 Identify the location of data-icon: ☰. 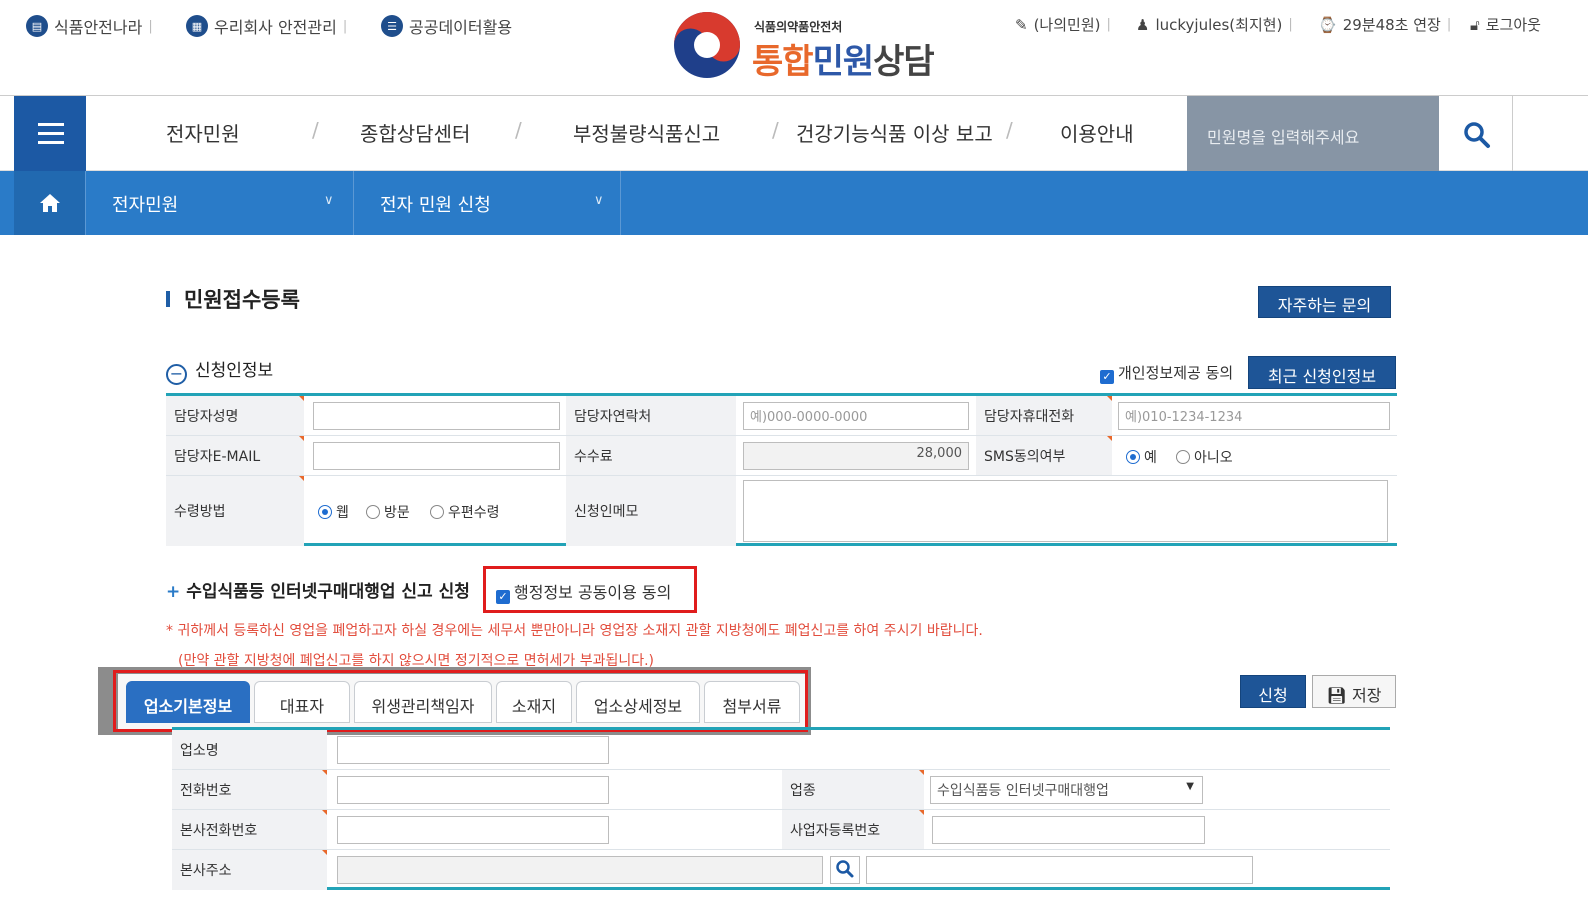
(392, 26).